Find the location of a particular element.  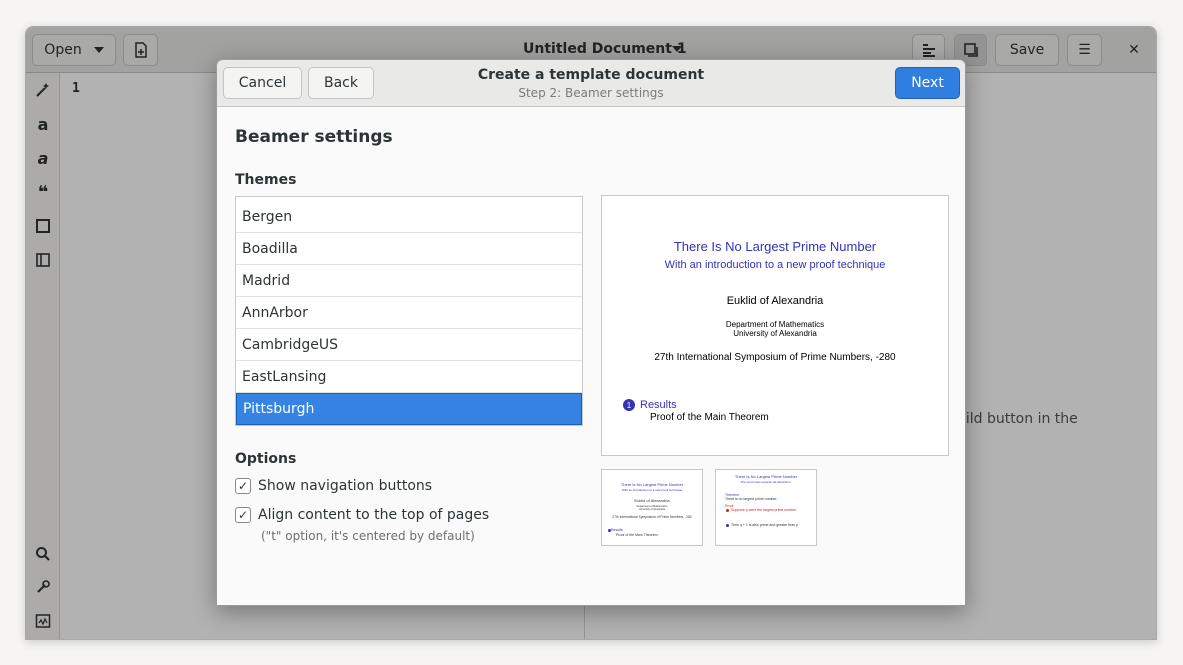

theme-item-label: Boadilla is located at coordinates (270, 248).